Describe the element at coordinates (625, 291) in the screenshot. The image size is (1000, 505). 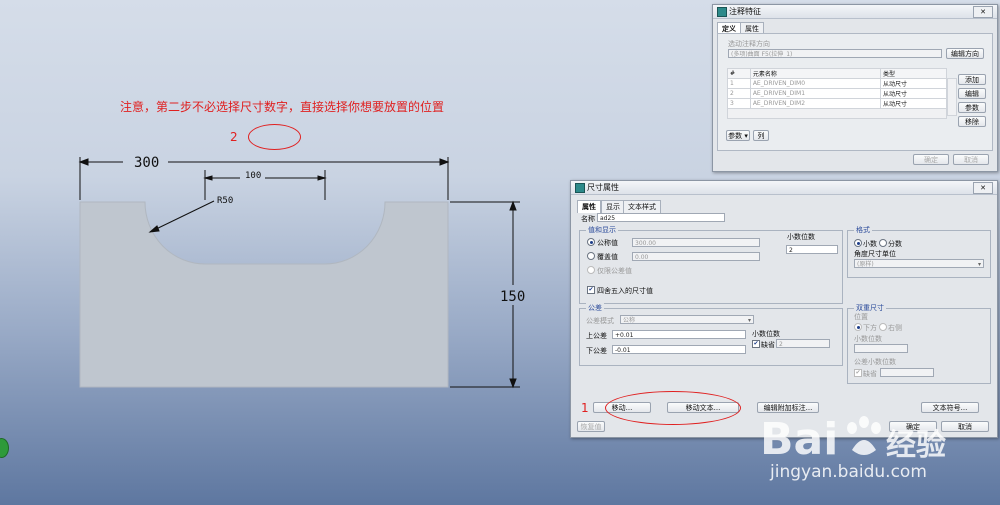
I see `rounded-value-label: 四舍五入的尺寸值` at that location.